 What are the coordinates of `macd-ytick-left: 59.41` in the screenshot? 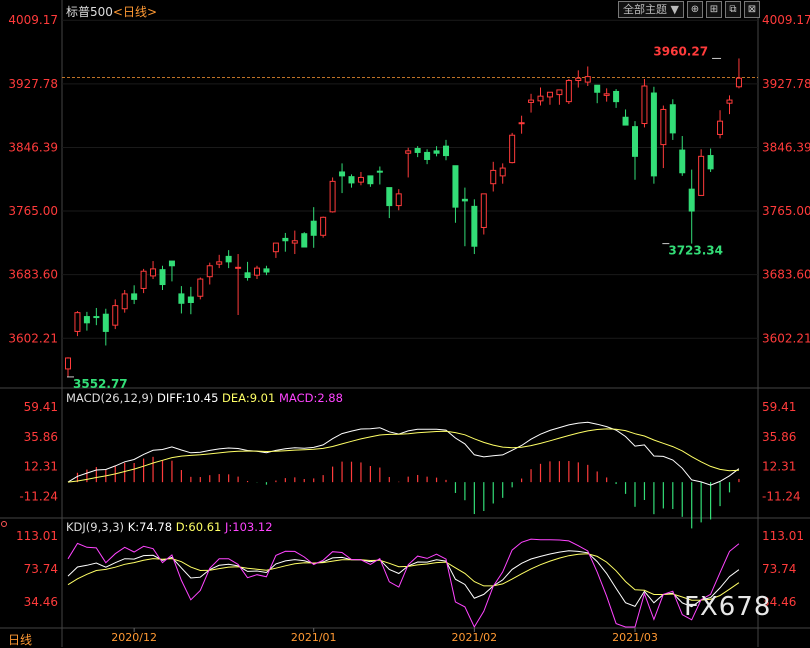 It's located at (41, 407).